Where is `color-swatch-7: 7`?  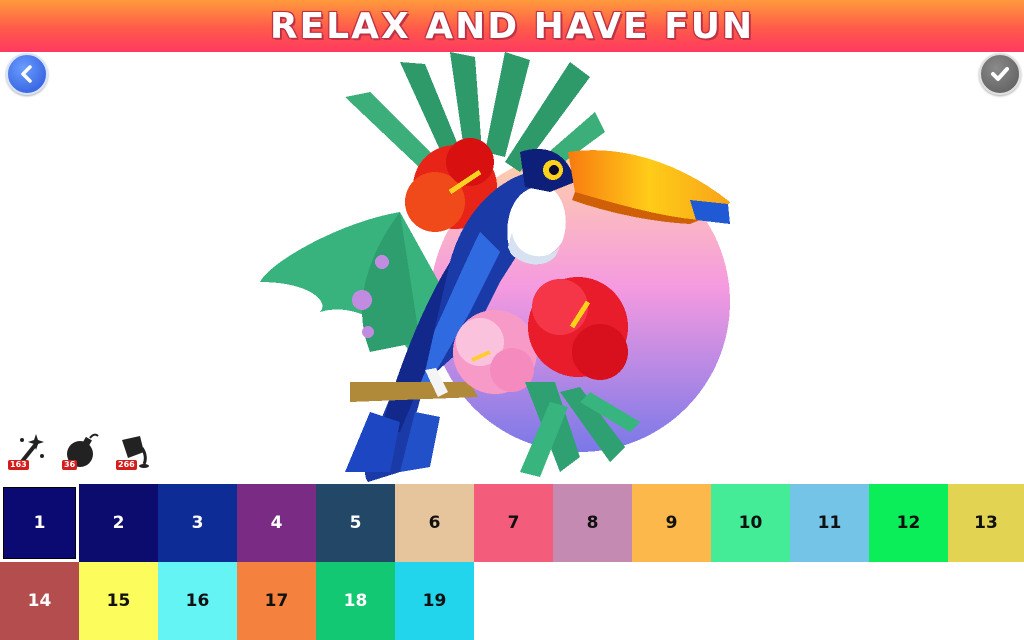 color-swatch-7: 7 is located at coordinates (513, 523).